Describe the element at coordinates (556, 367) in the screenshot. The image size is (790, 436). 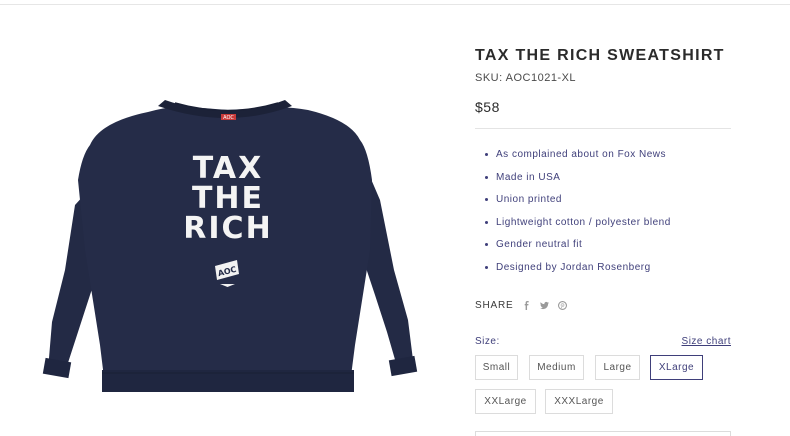
I see `size-option-medium: Medium` at that location.